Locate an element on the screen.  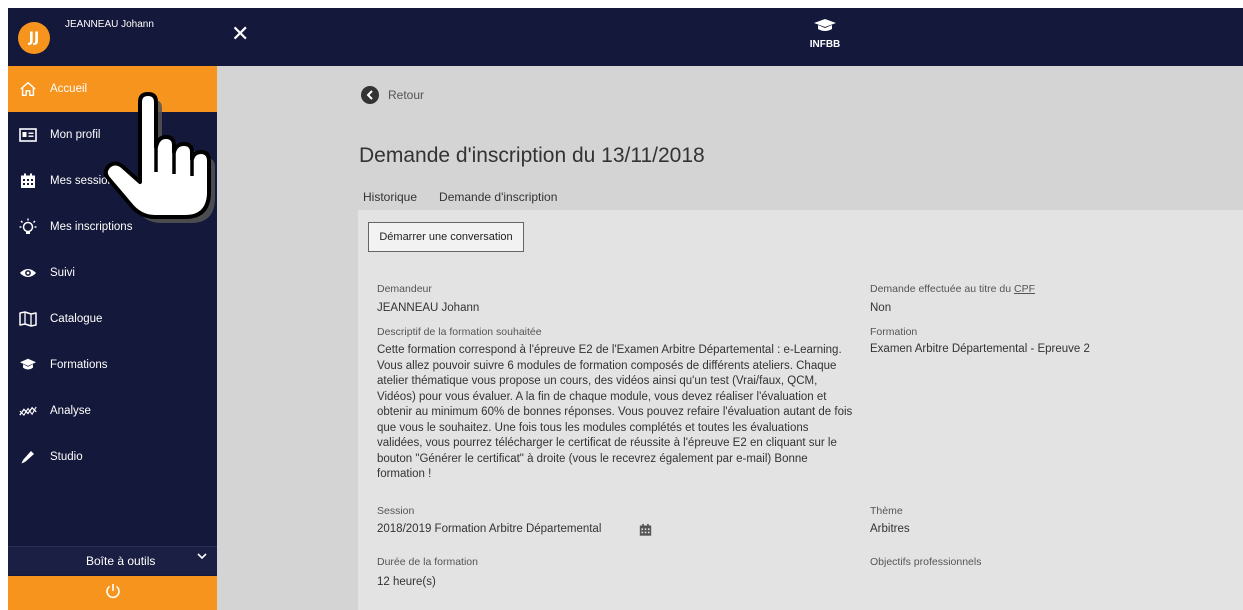
home-icon is located at coordinates (28, 89).